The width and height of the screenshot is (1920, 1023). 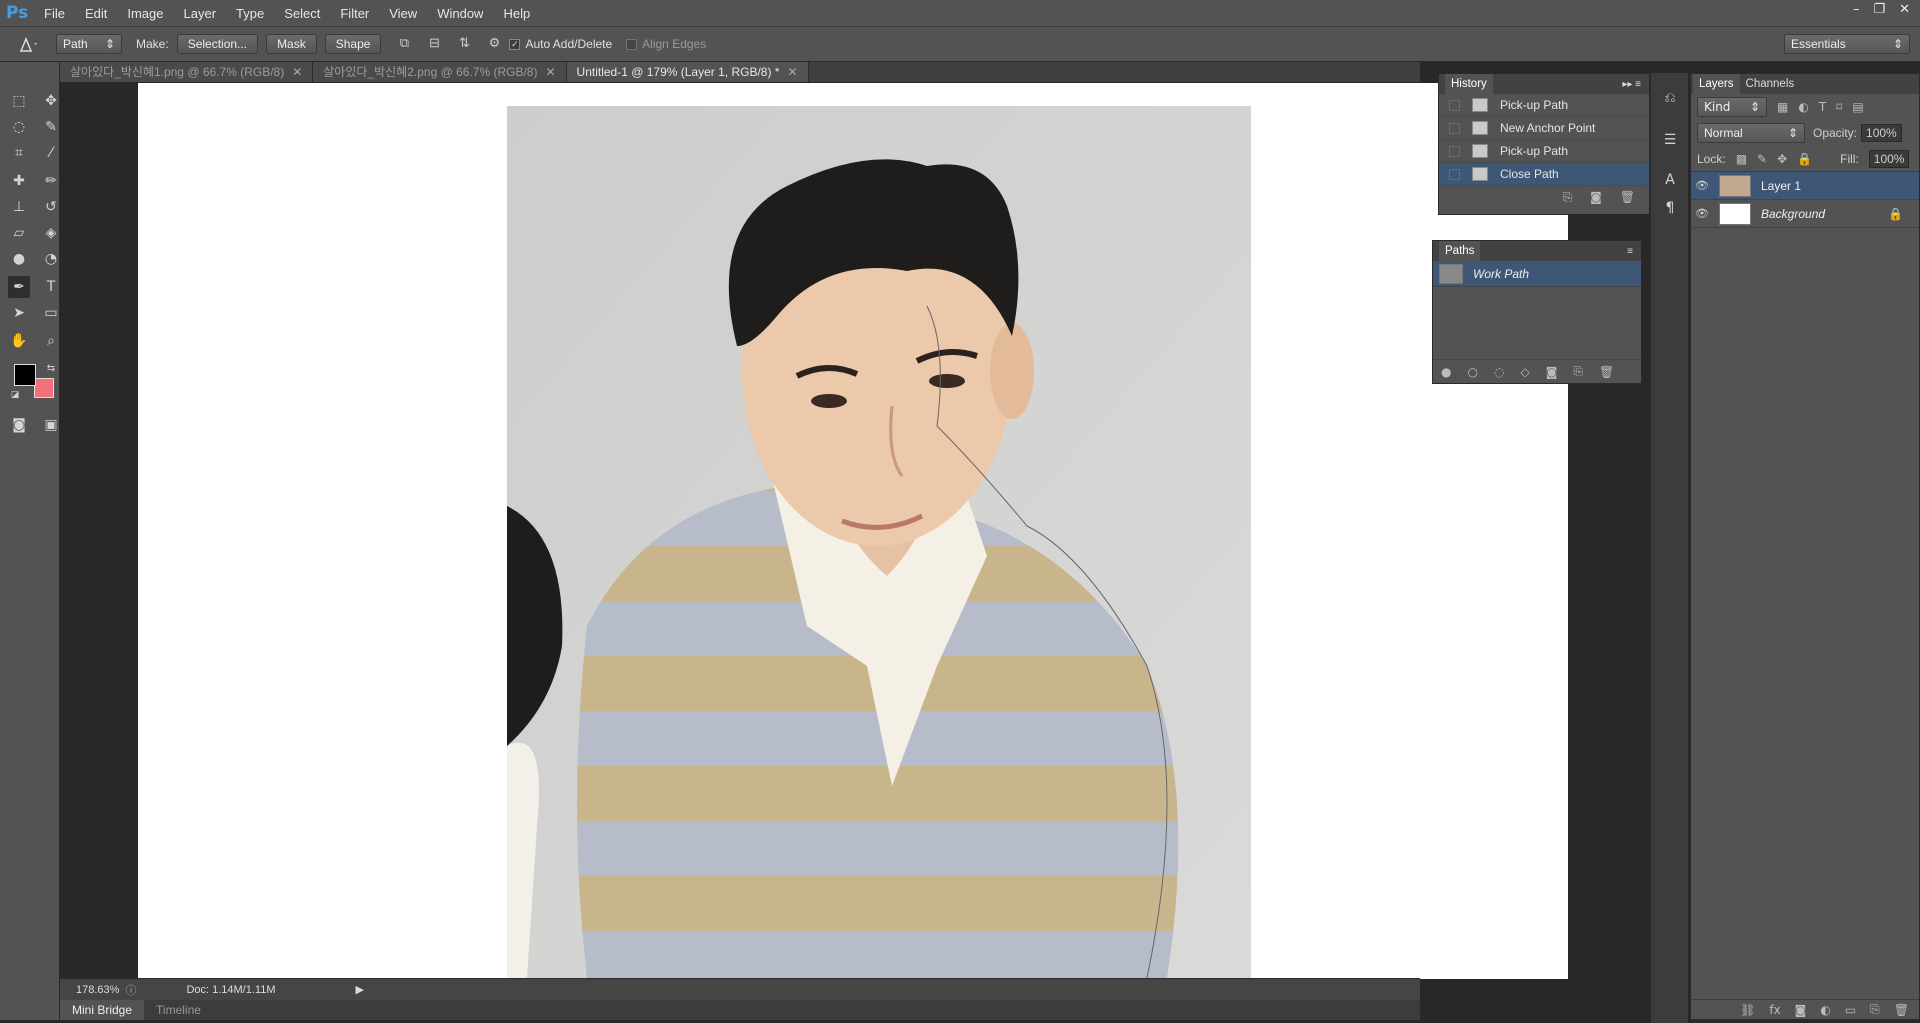 What do you see at coordinates (460, 13) in the screenshot?
I see `menu-window: Window` at bounding box center [460, 13].